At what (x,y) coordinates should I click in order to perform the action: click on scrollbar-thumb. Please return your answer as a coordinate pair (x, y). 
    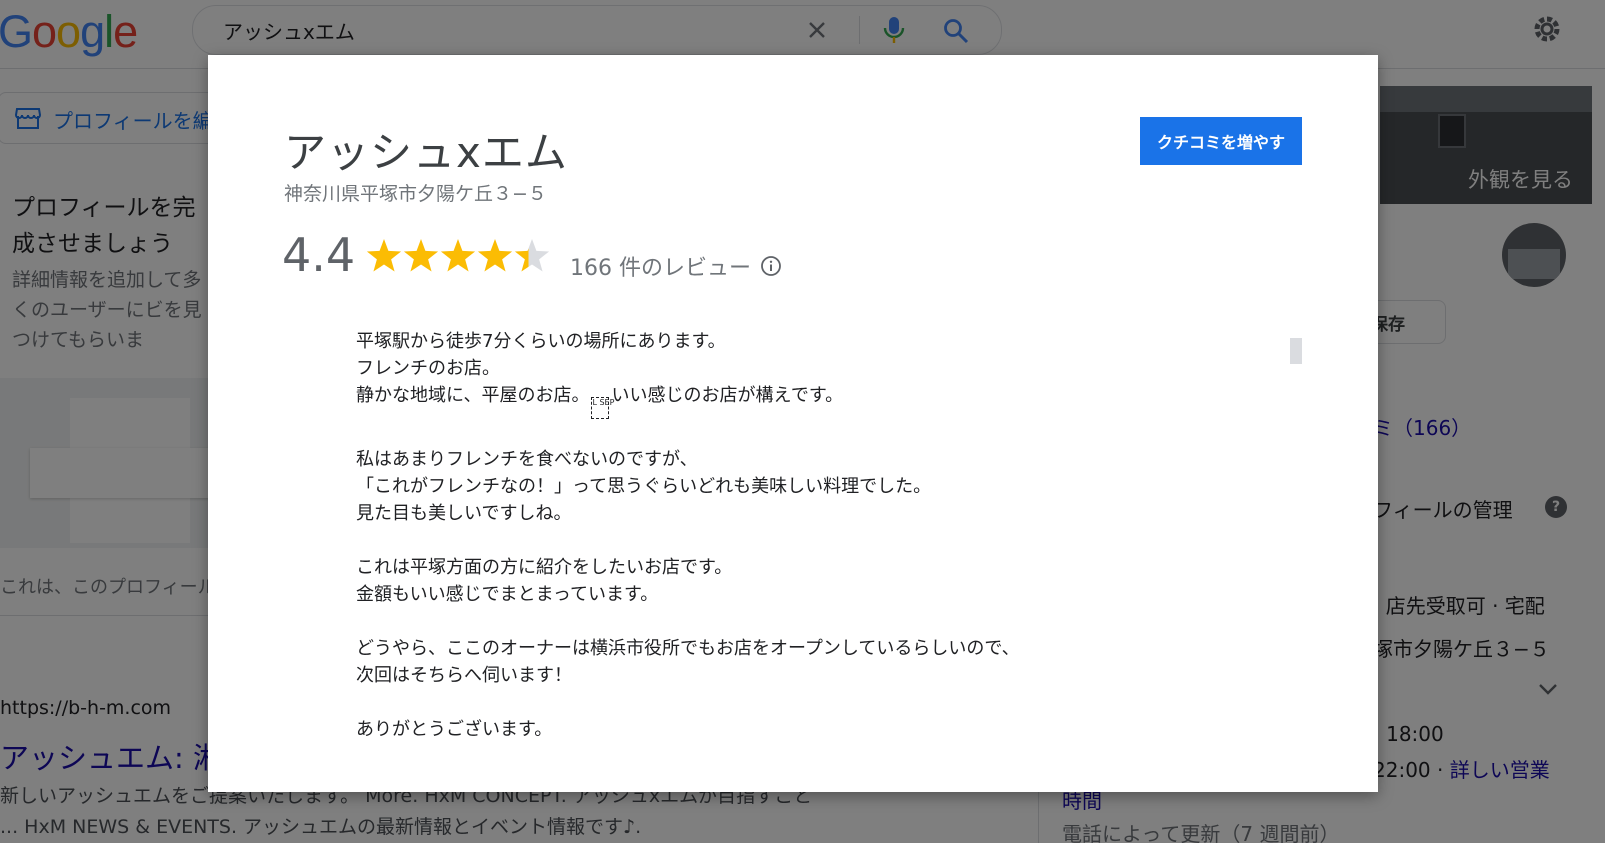
    Looking at the image, I should click on (1296, 351).